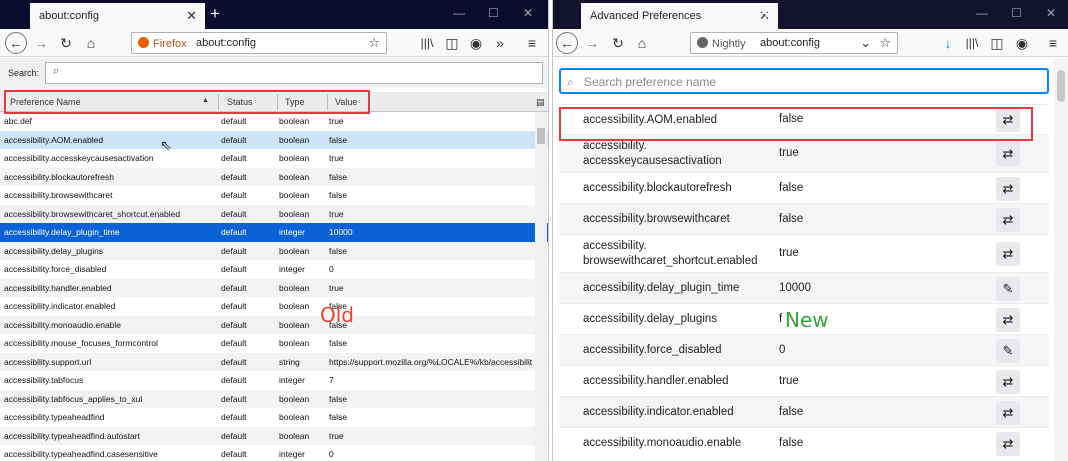 The height and width of the screenshot is (461, 1068). What do you see at coordinates (804, 349) in the screenshot?
I see `preference-row: accessibility.force_disabled 0 ✎` at bounding box center [804, 349].